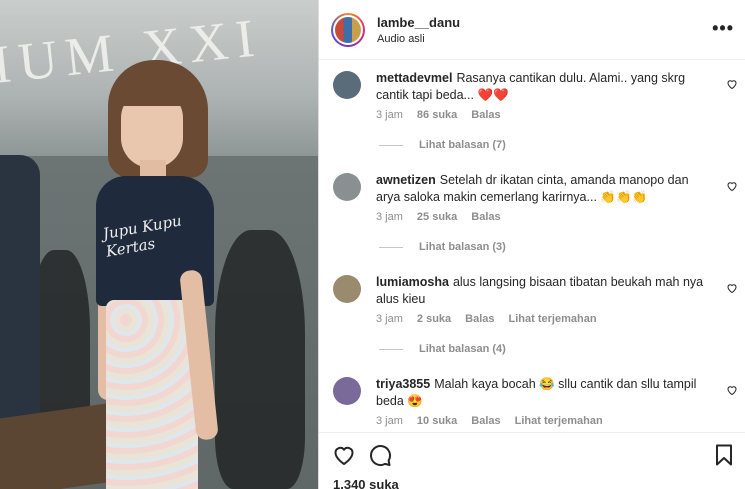 Image resolution: width=745 pixels, height=489 pixels. What do you see at coordinates (406, 180) in the screenshot?
I see `commenter-username: awnetizen` at bounding box center [406, 180].